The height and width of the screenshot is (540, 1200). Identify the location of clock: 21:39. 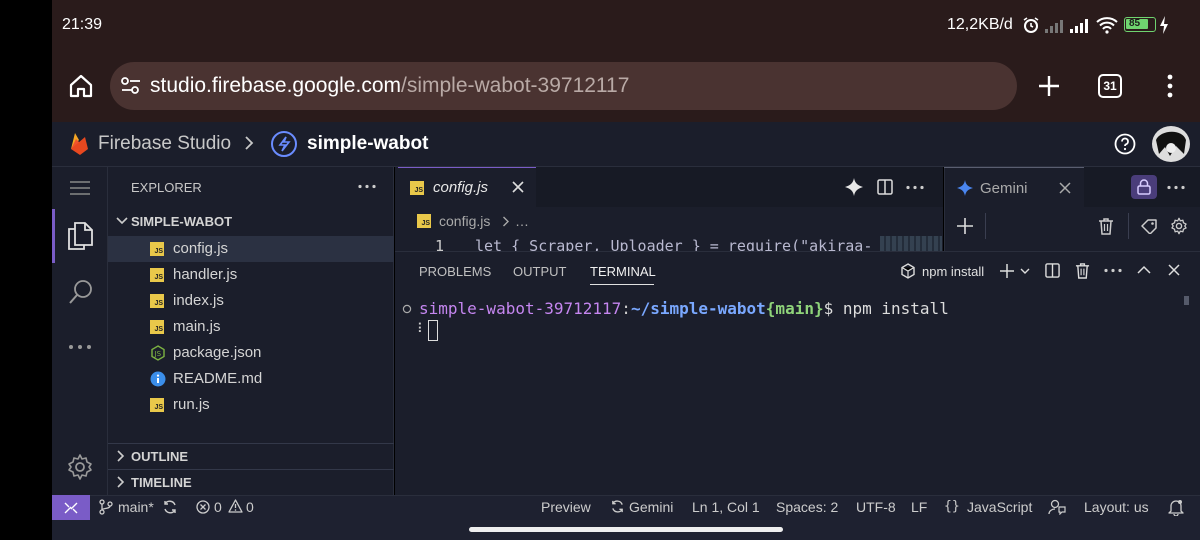
(82, 24).